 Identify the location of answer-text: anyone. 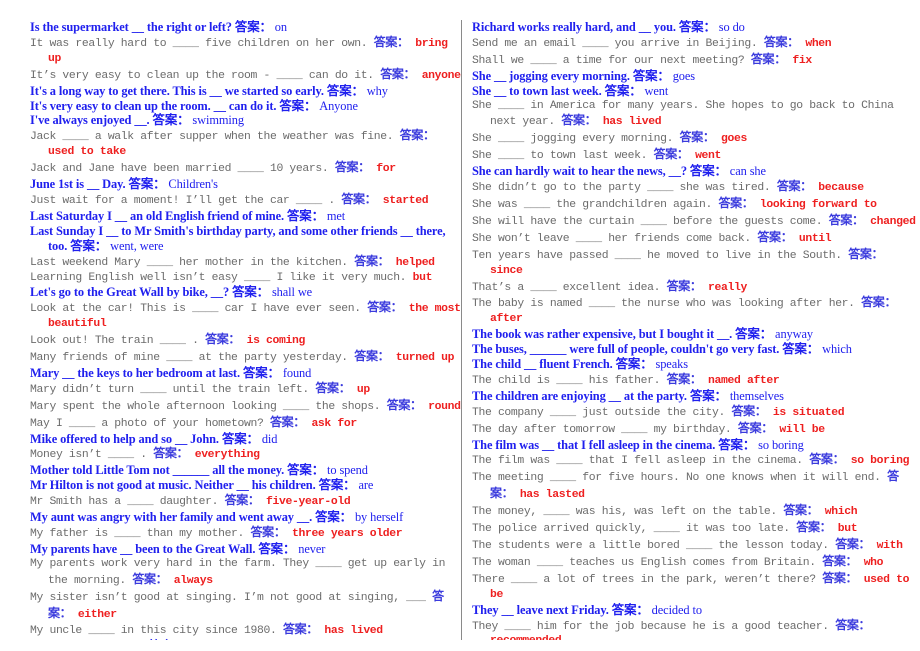
(441, 75).